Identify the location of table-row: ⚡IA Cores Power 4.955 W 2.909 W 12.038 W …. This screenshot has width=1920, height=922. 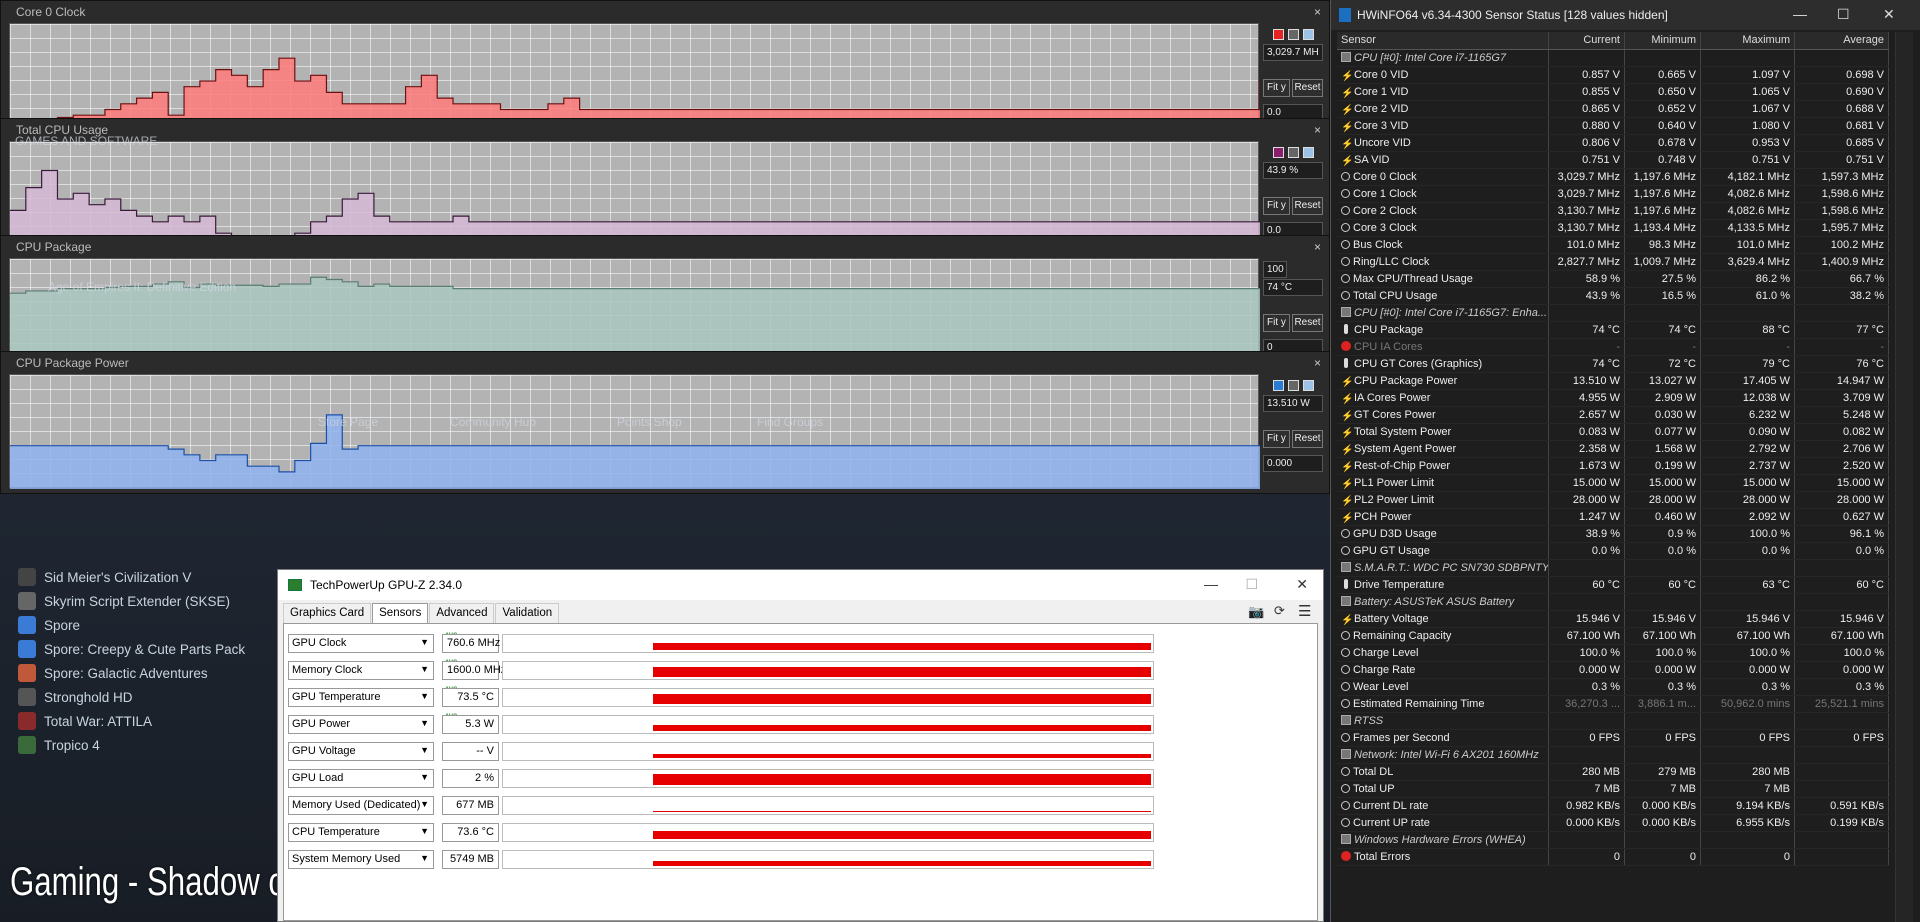
(1613, 398).